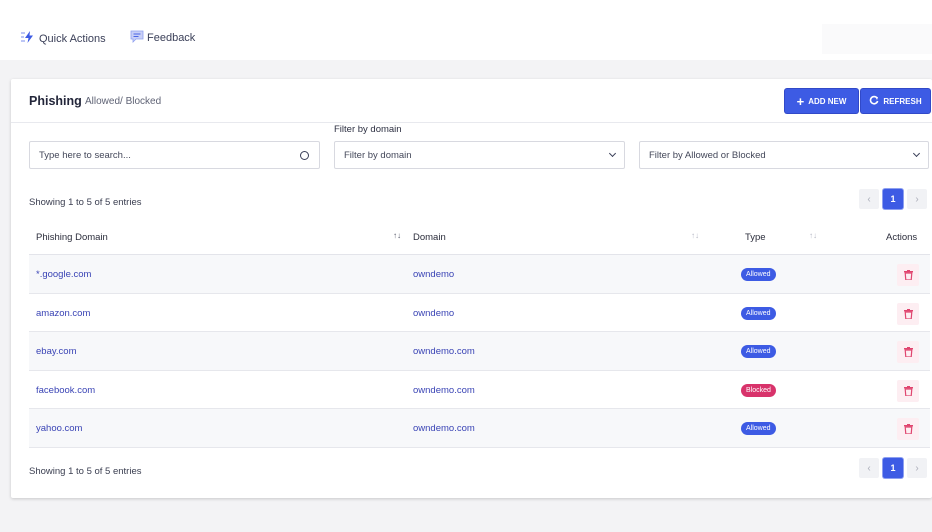  What do you see at coordinates (137, 38) in the screenshot?
I see `feedback-icon` at bounding box center [137, 38].